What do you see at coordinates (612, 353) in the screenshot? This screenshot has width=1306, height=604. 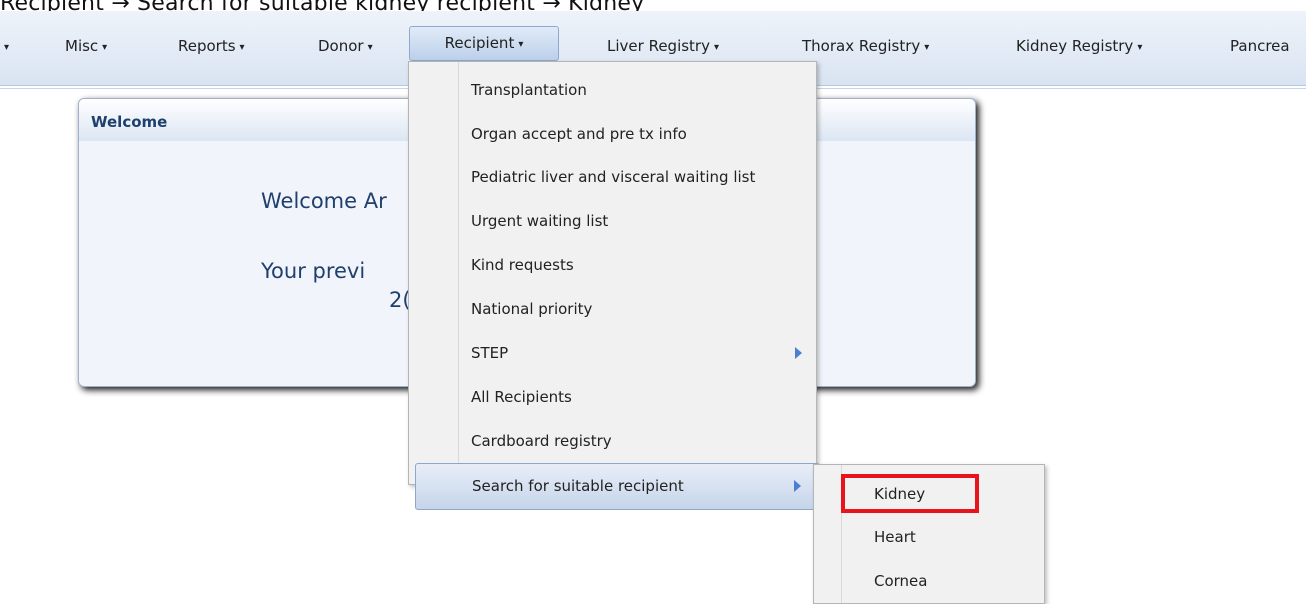 I see `menu-item-step: STEP` at bounding box center [612, 353].